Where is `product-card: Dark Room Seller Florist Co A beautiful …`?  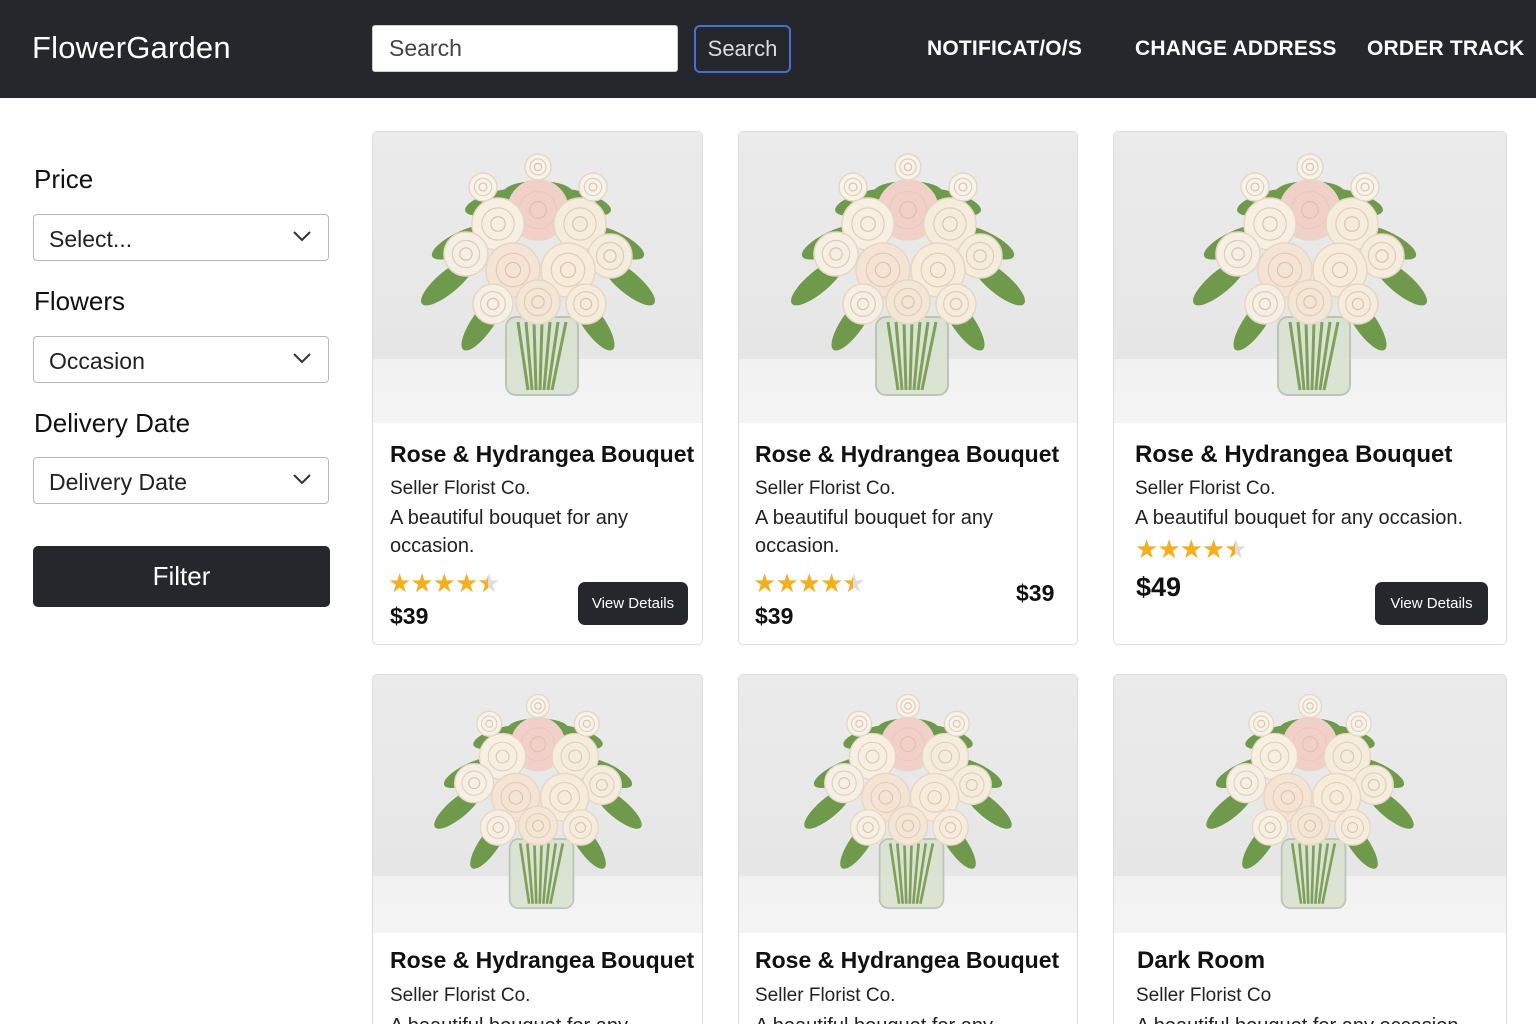 product-card: Dark Room Seller Florist Co A beautiful … is located at coordinates (1310, 849).